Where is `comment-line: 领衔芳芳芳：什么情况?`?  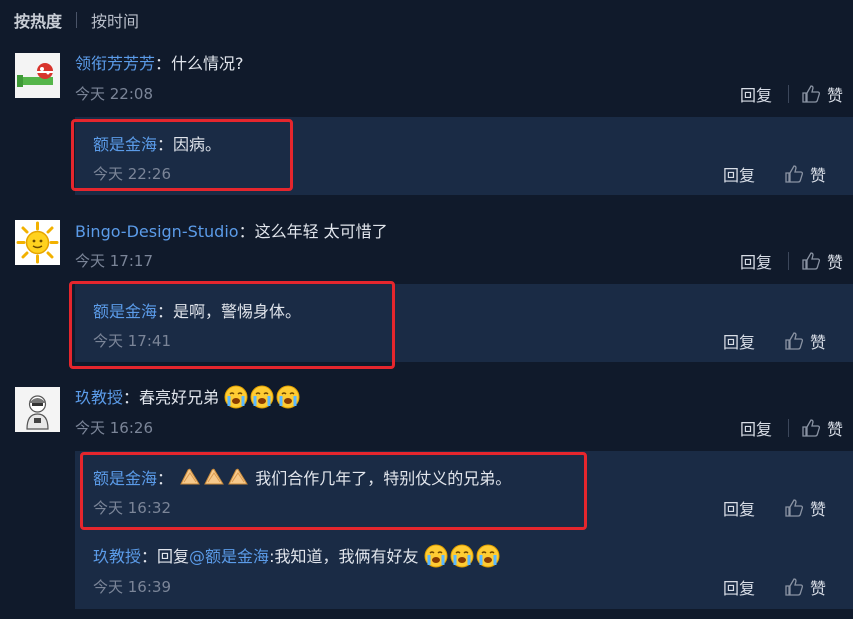 comment-line: 领衔芳芳芳：什么情况? is located at coordinates (159, 62).